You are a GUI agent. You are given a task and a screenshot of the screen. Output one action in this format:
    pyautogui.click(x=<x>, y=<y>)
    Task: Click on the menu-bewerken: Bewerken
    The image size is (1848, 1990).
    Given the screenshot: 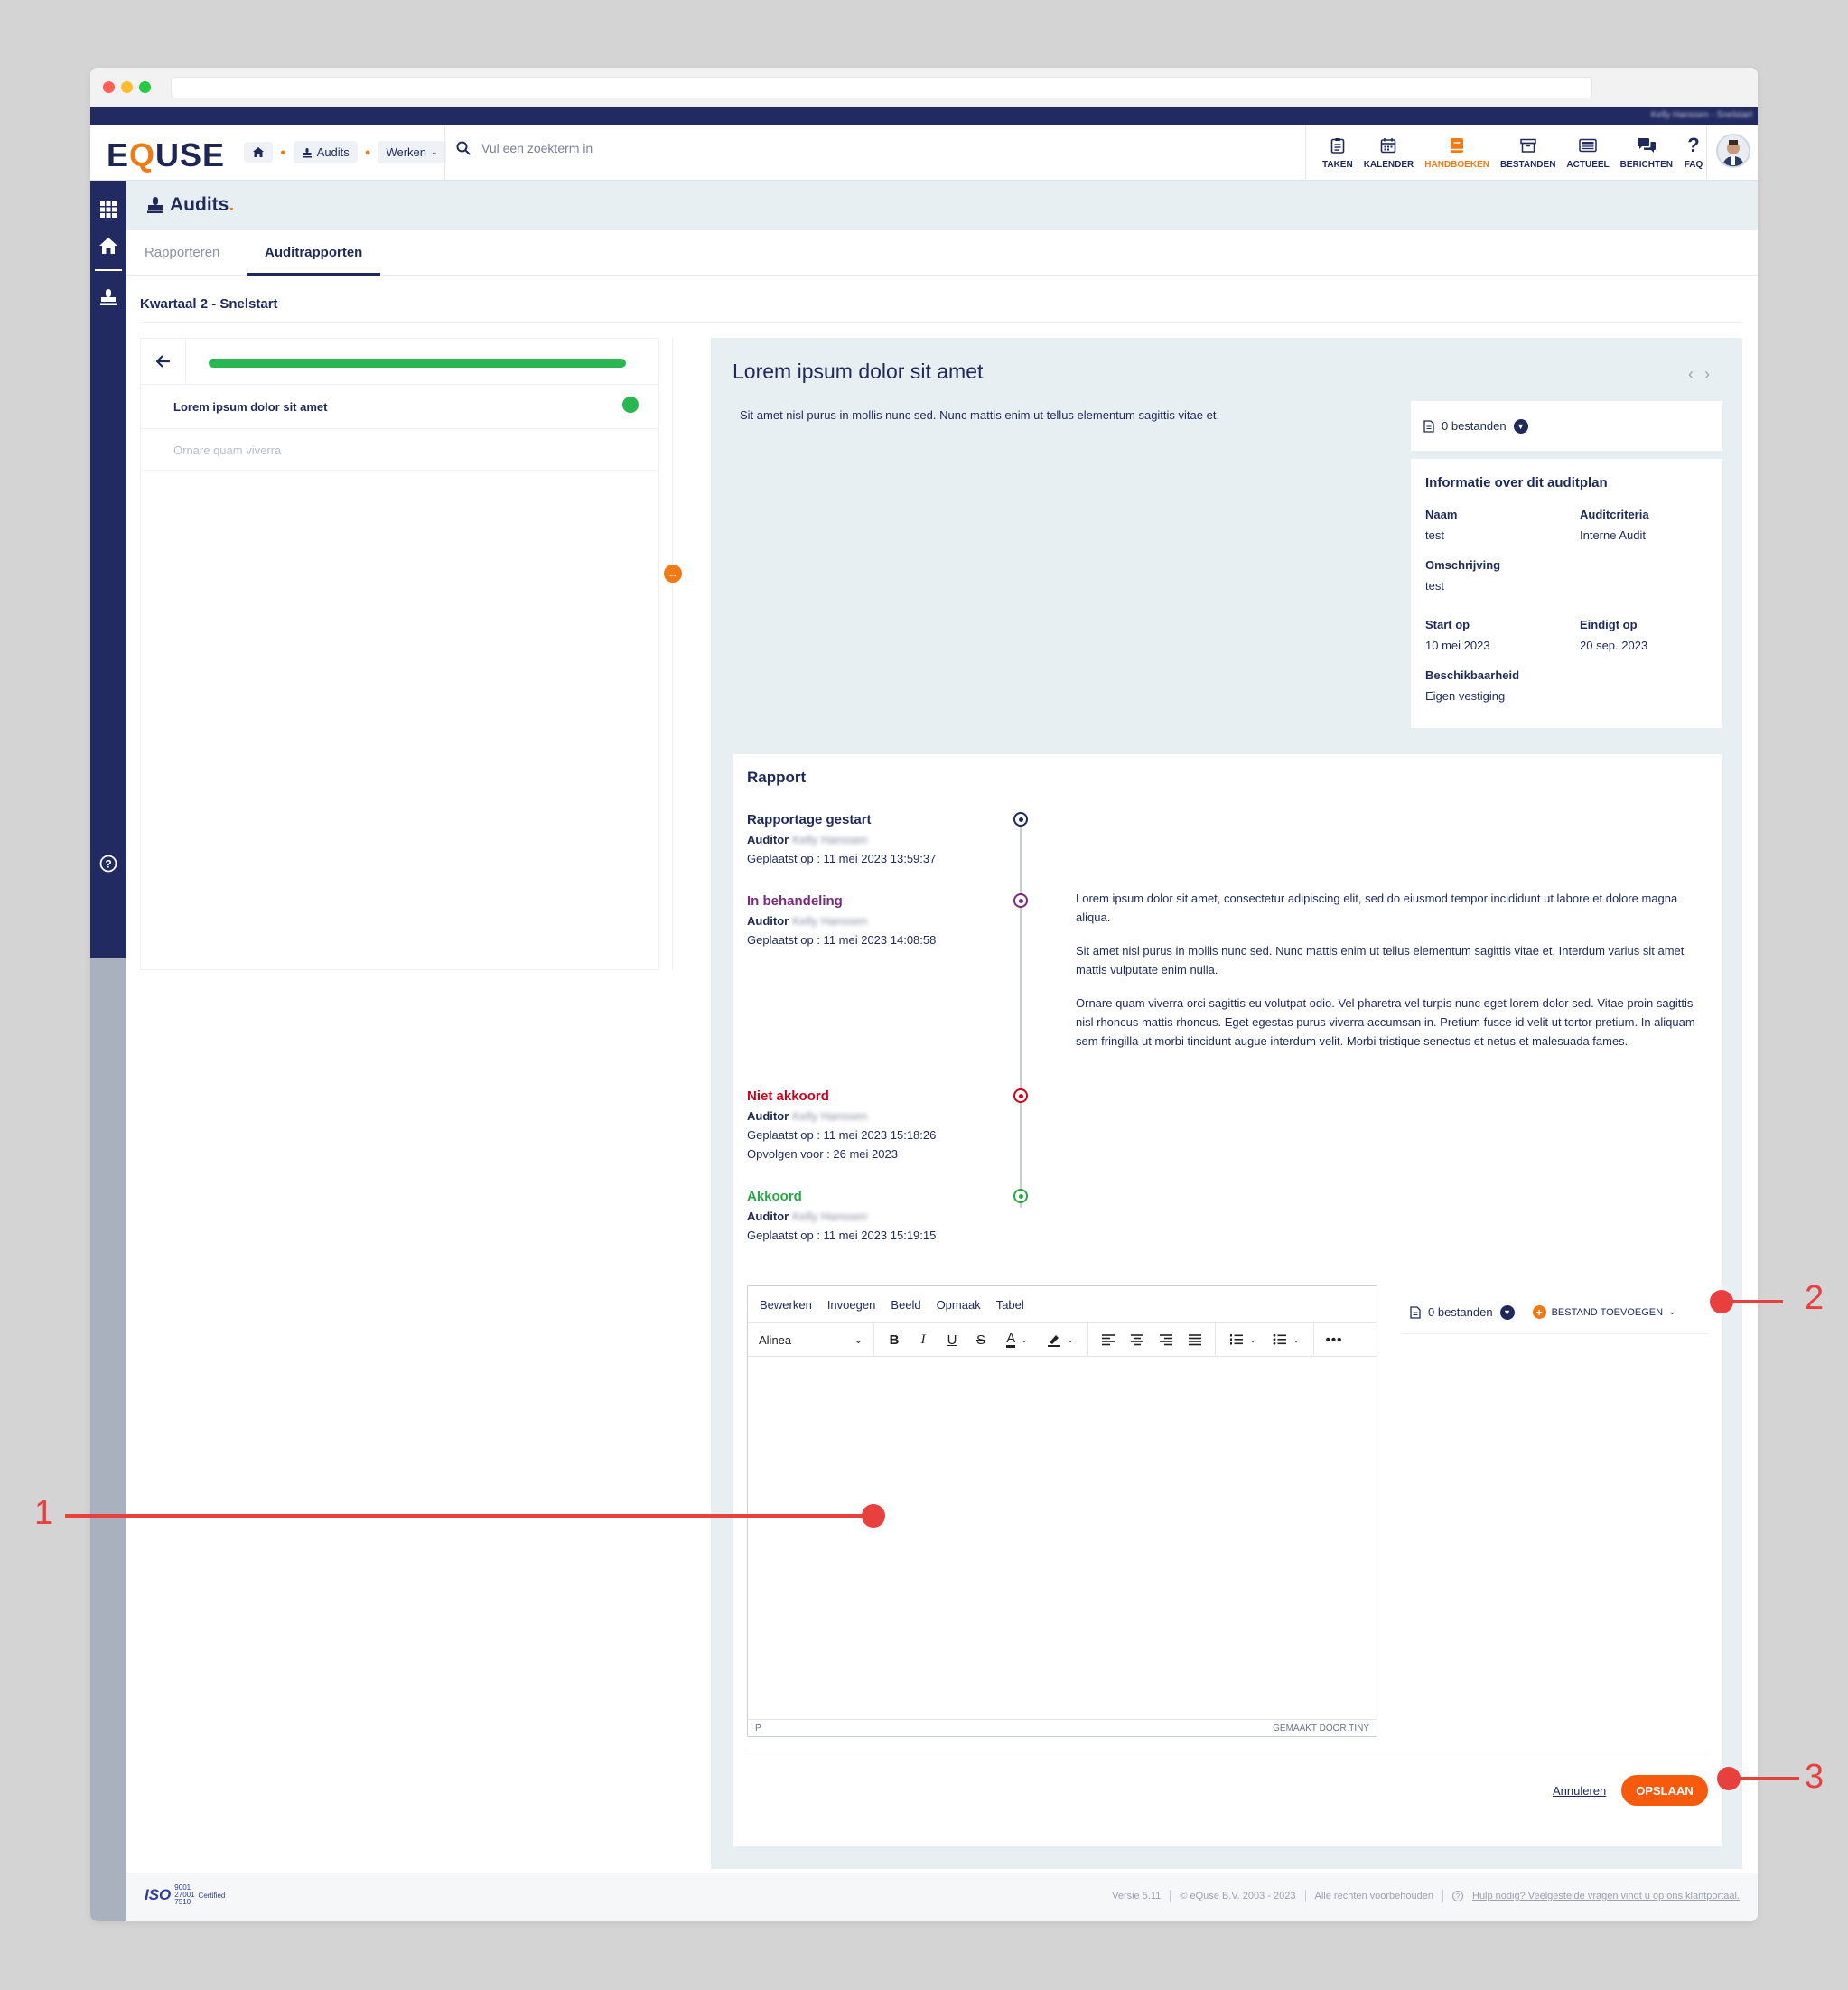 What is the action you would take?
    pyautogui.click(x=786, y=1305)
    